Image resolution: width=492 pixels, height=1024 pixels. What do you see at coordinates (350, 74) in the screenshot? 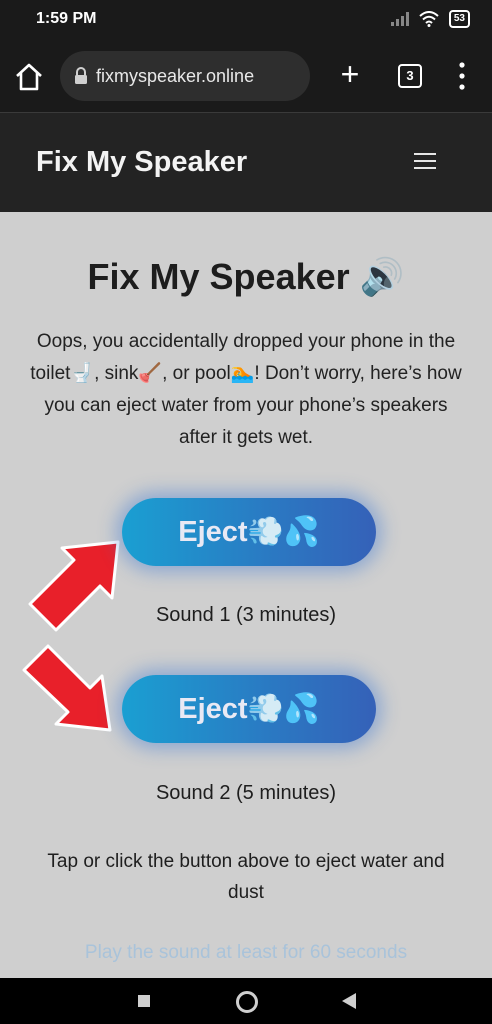
I see `new-tab-button: +` at bounding box center [350, 74].